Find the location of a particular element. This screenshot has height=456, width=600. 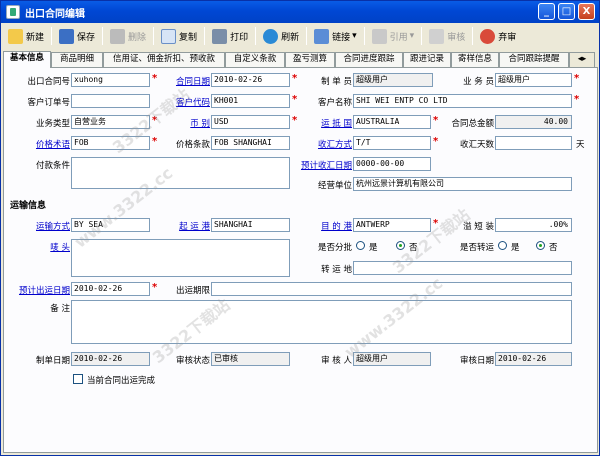

unreview-button: 弃审 is located at coordinates (498, 36).